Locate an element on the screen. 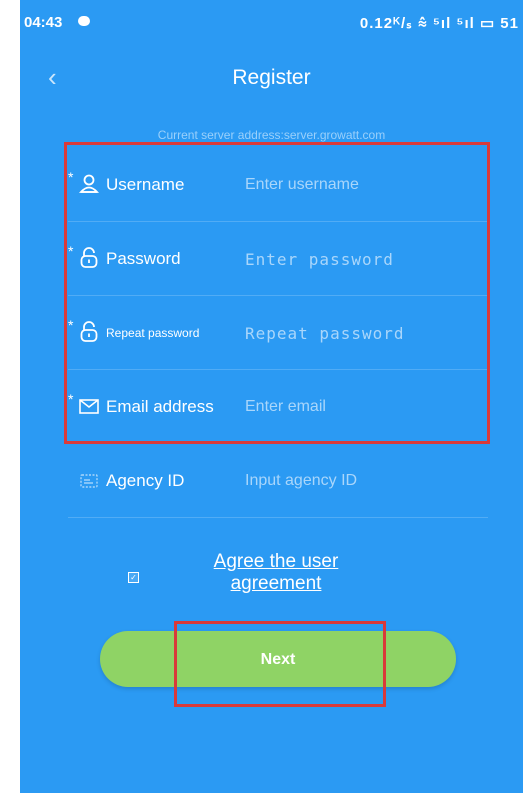  page-title: Register is located at coordinates (271, 77).